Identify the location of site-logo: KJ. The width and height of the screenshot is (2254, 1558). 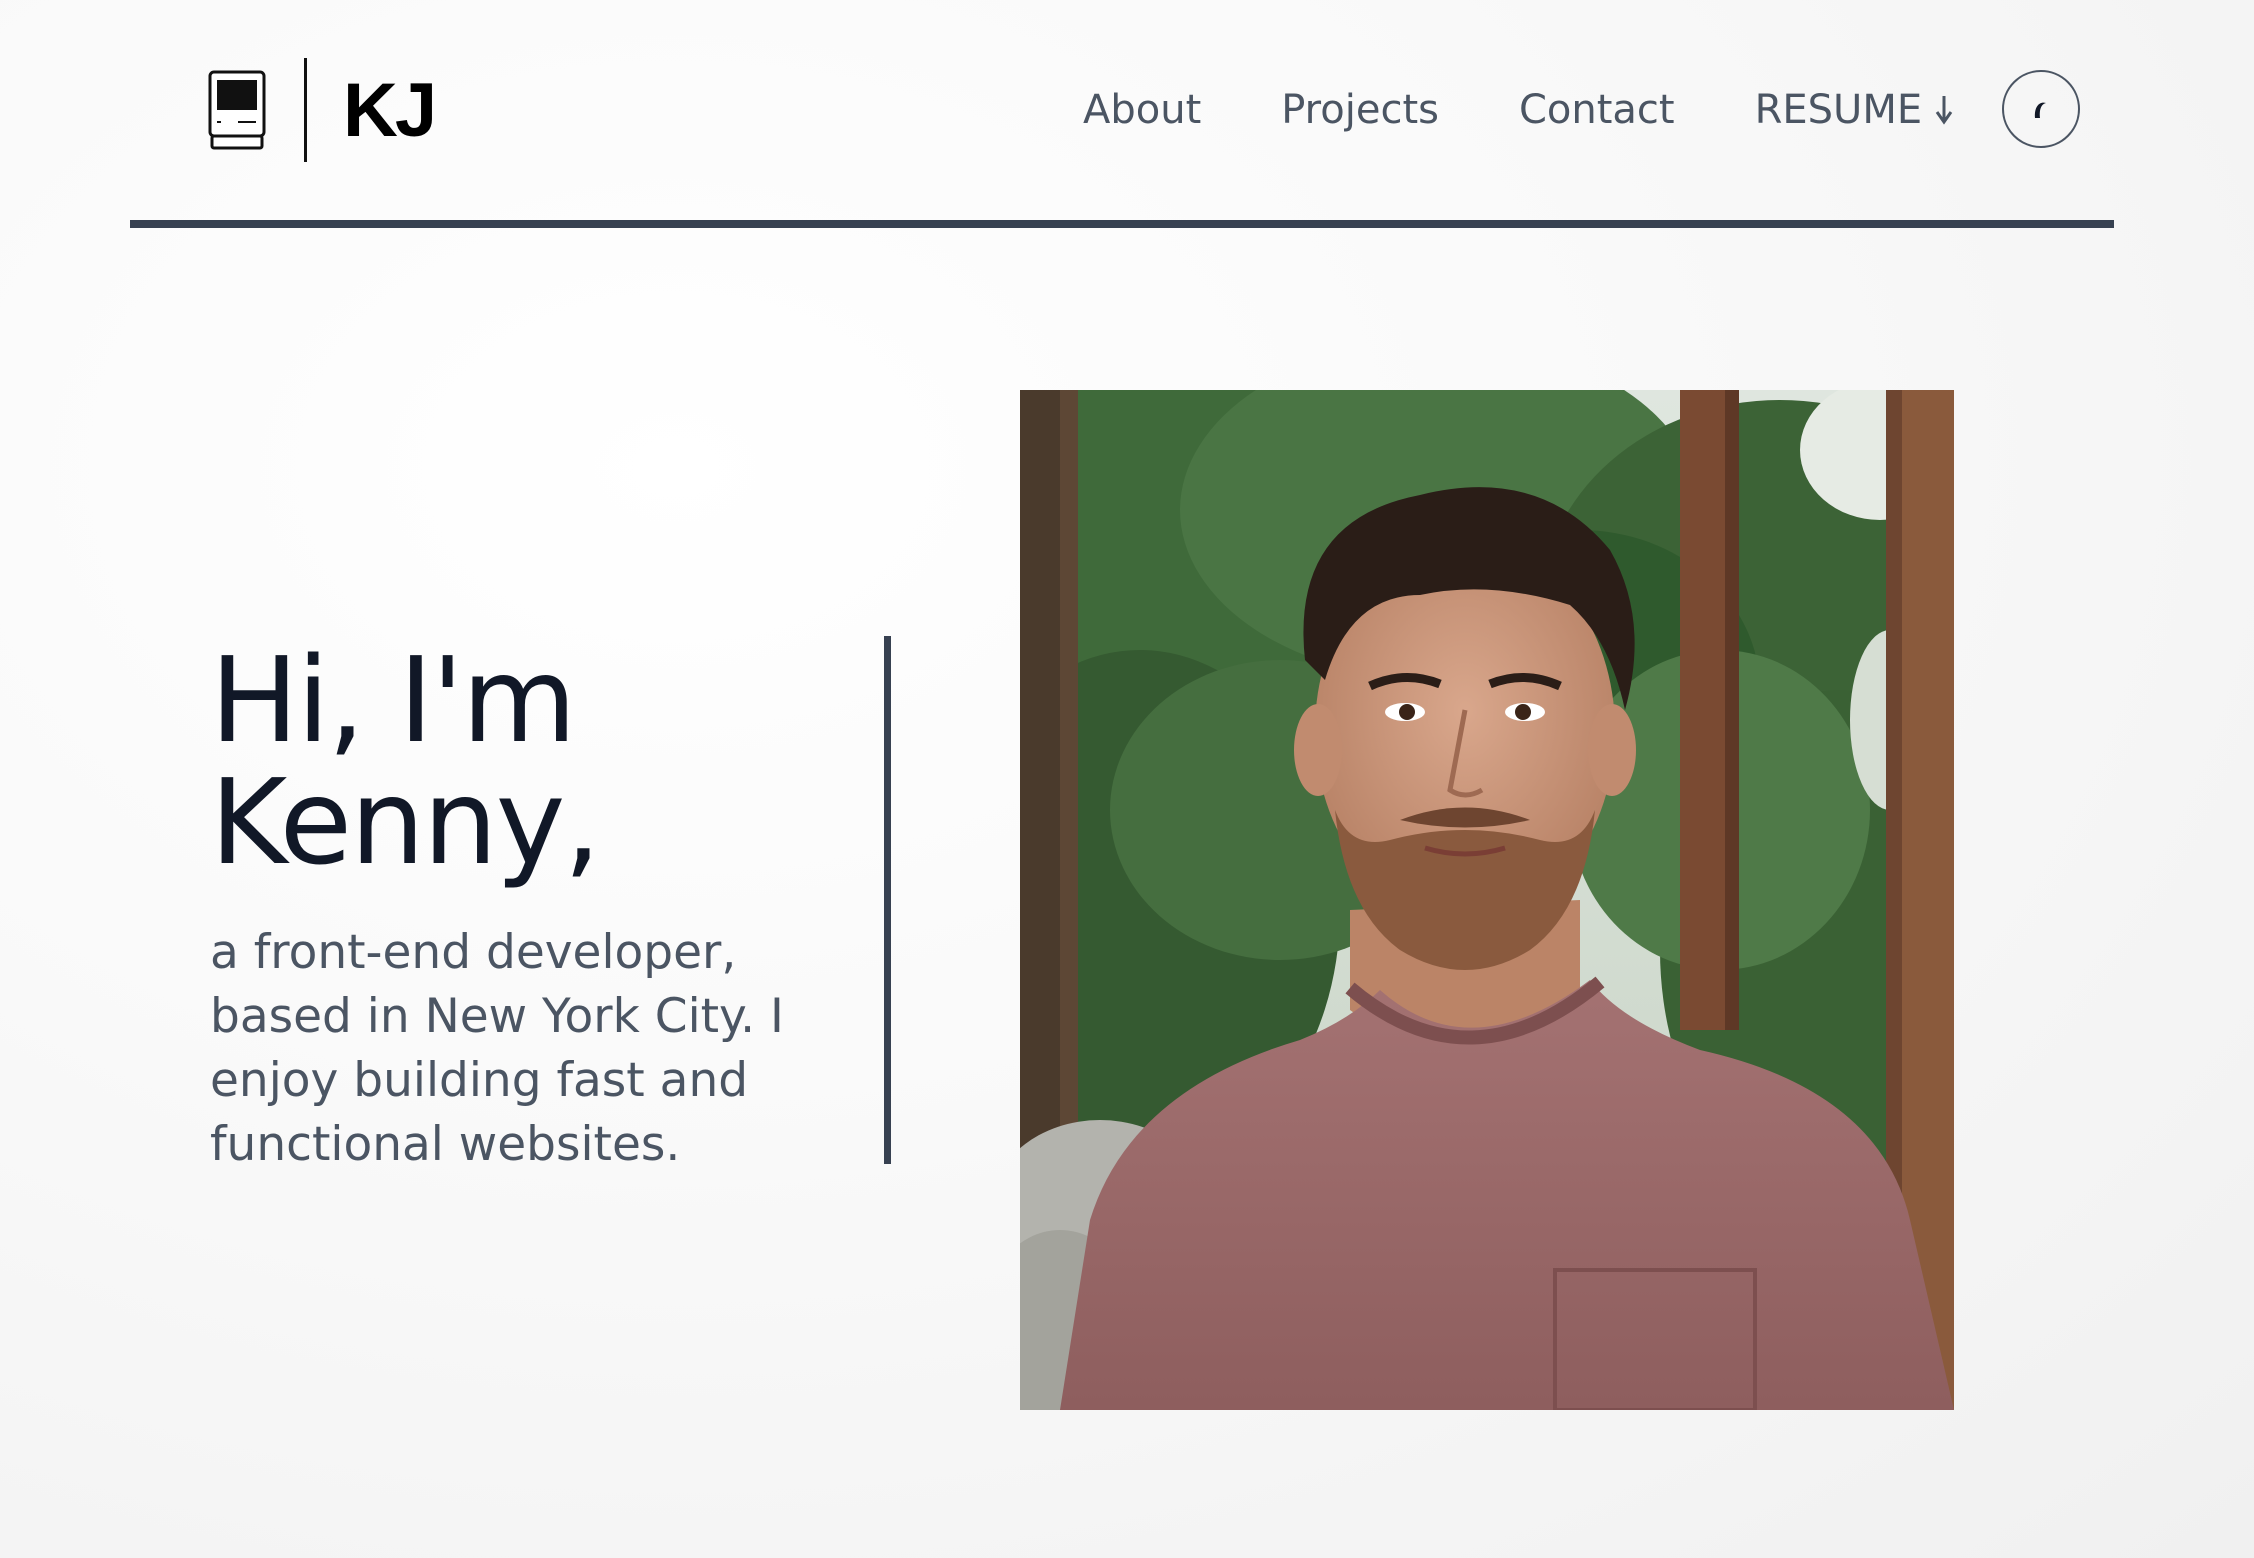
(322, 110).